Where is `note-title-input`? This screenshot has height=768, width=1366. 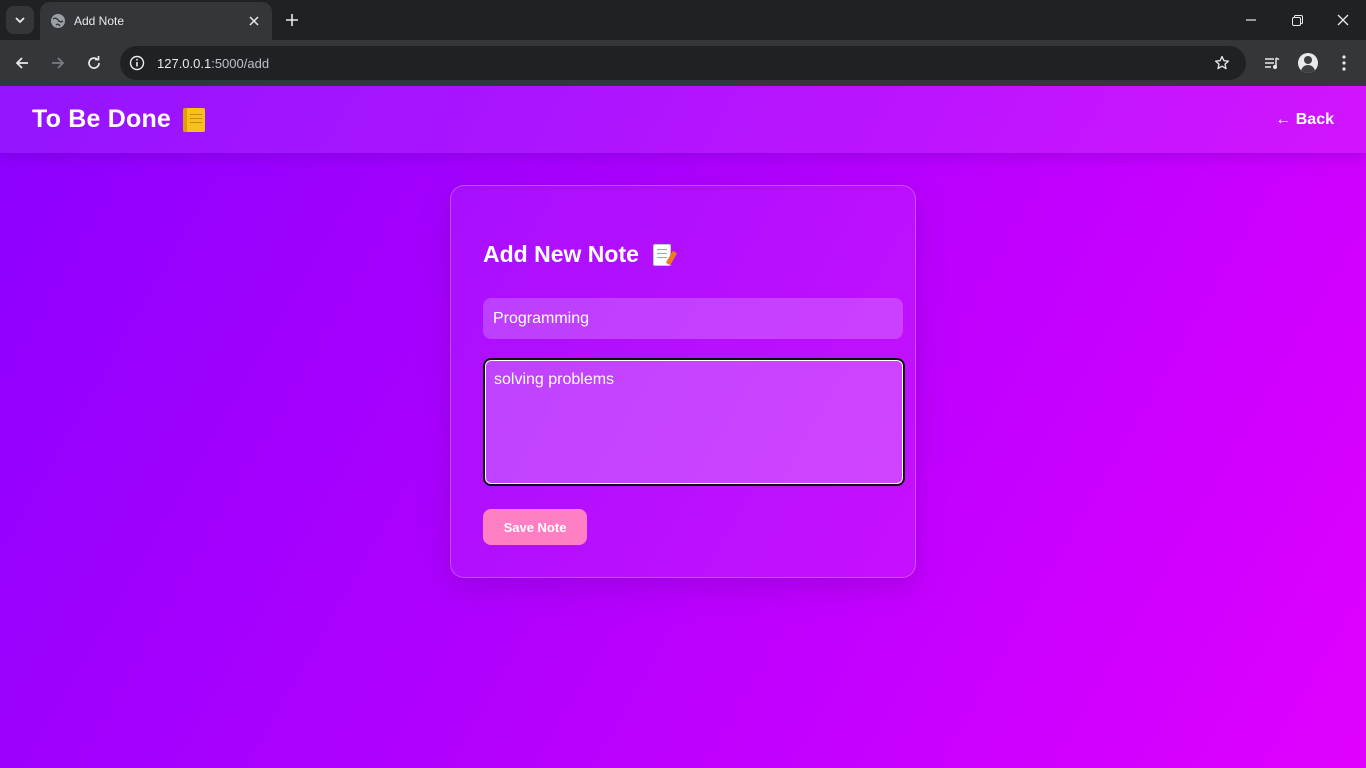
note-title-input is located at coordinates (693, 318).